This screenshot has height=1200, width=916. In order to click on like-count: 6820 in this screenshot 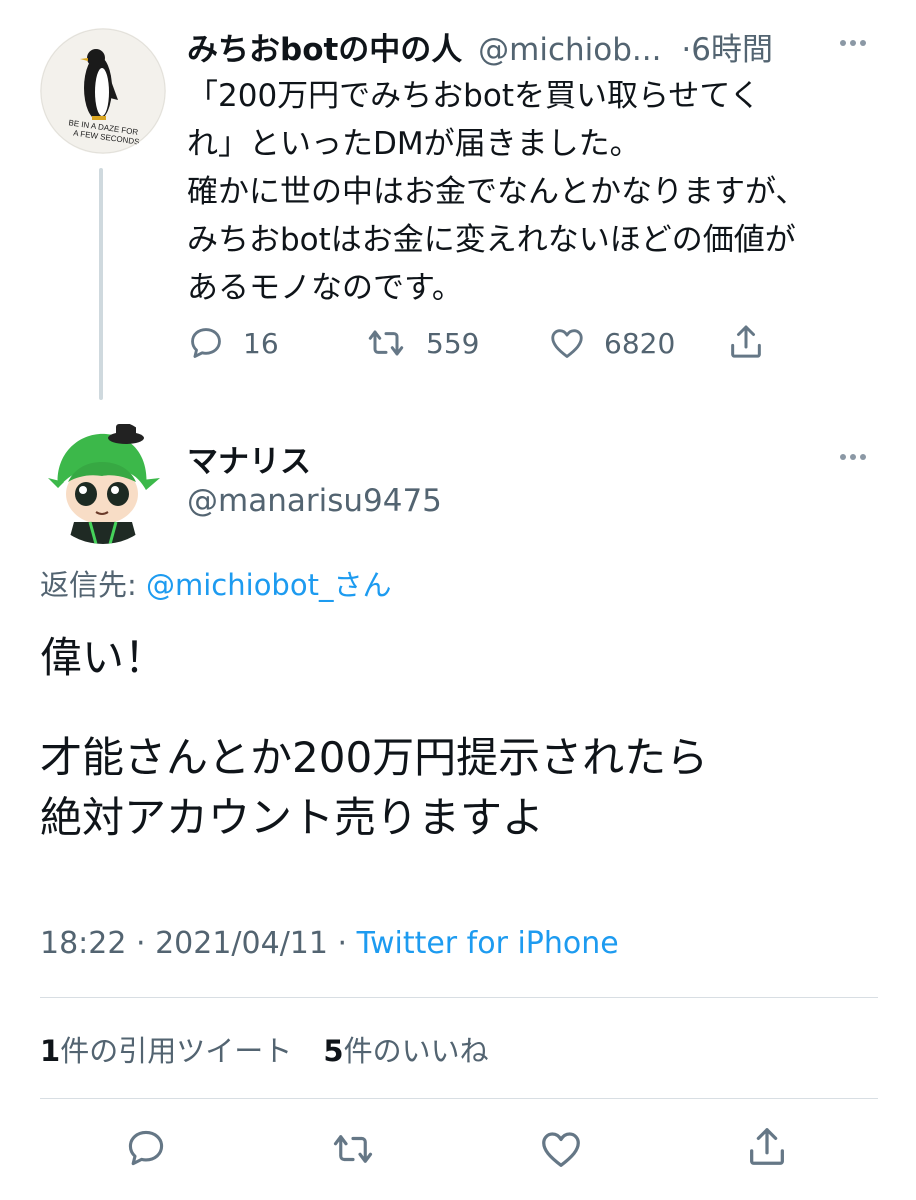, I will do `click(640, 343)`.